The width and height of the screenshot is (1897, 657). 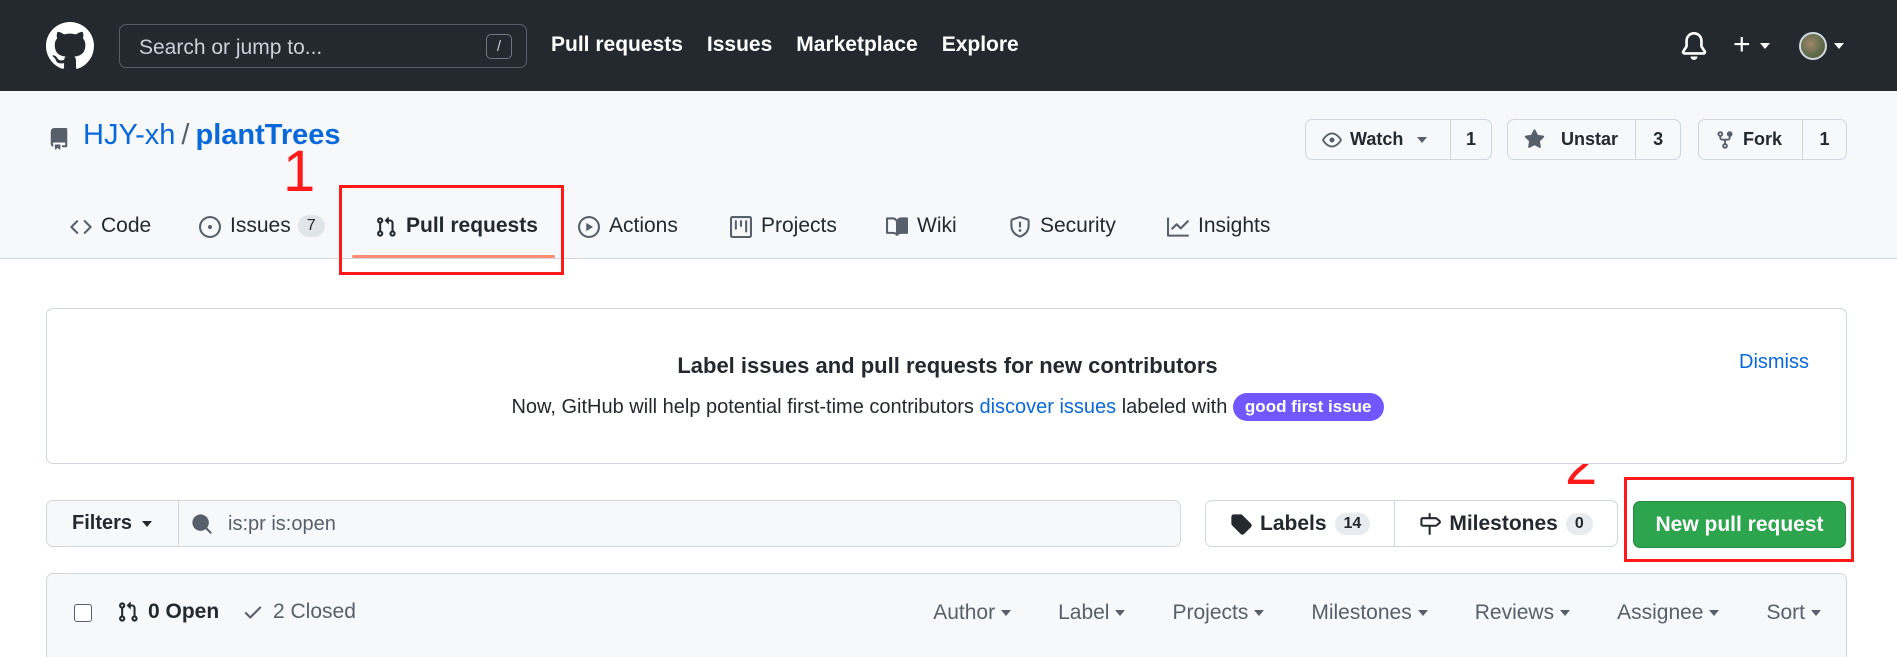 I want to click on labels-label: Labels, so click(x=1293, y=523).